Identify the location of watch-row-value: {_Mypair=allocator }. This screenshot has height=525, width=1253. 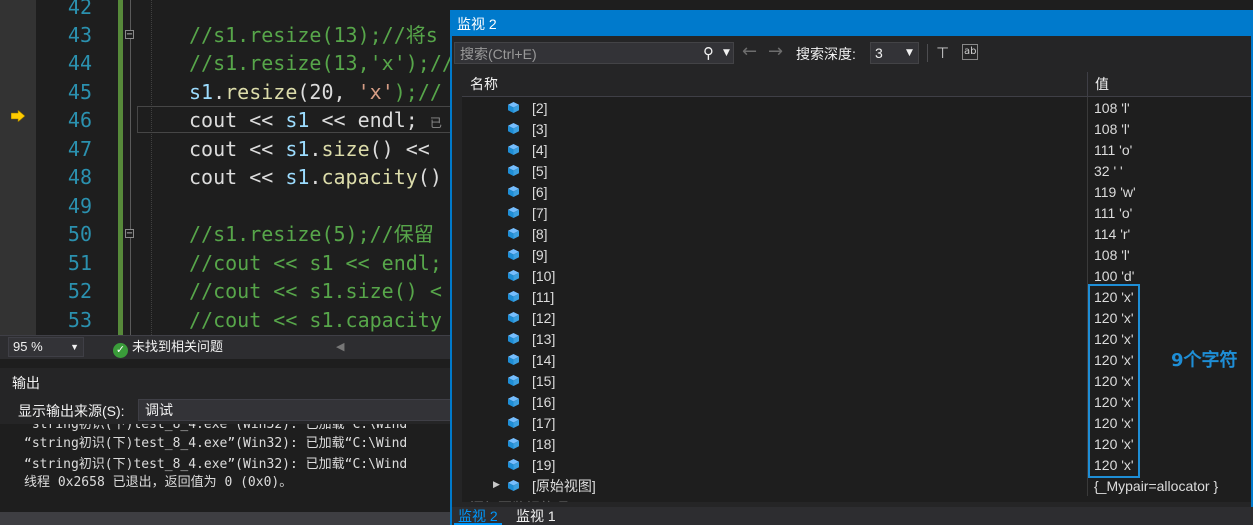
(1156, 486).